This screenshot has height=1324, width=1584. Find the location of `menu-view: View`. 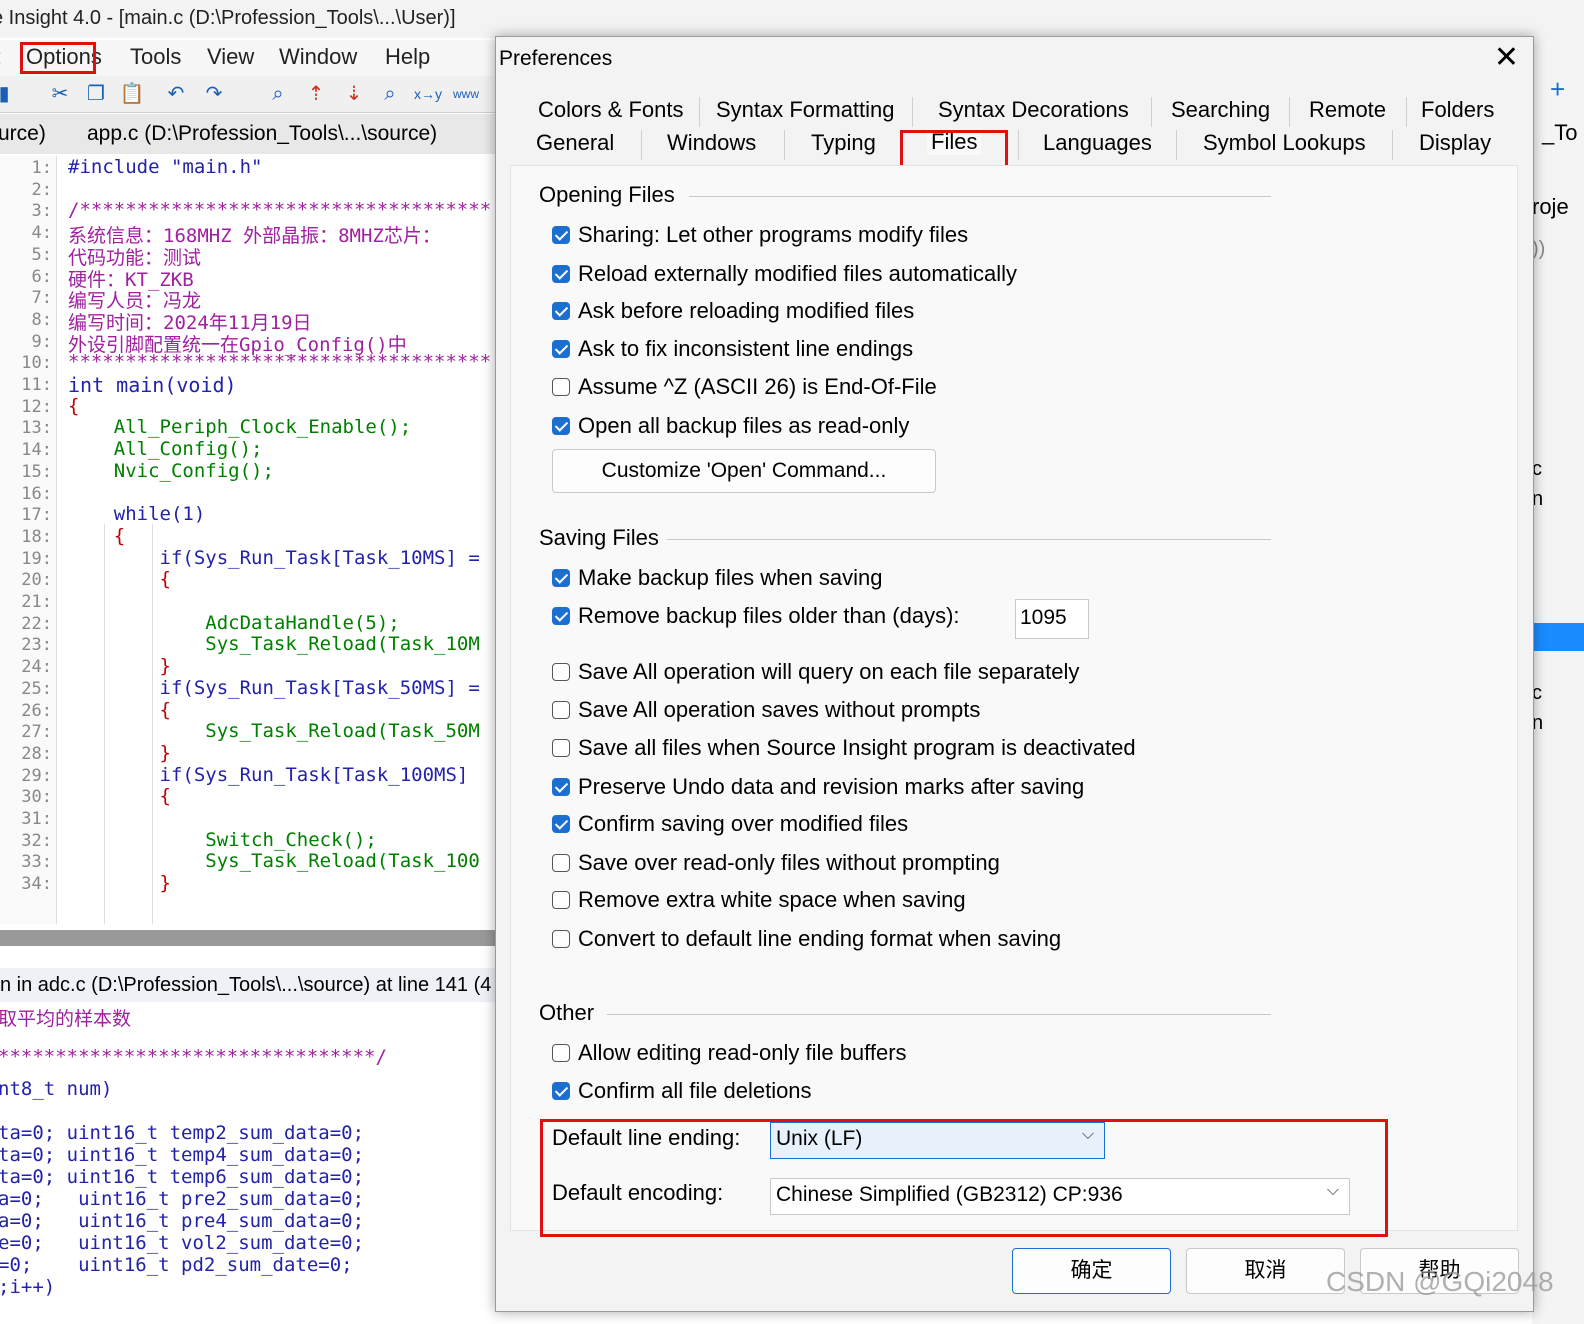

menu-view: View is located at coordinates (230, 57).